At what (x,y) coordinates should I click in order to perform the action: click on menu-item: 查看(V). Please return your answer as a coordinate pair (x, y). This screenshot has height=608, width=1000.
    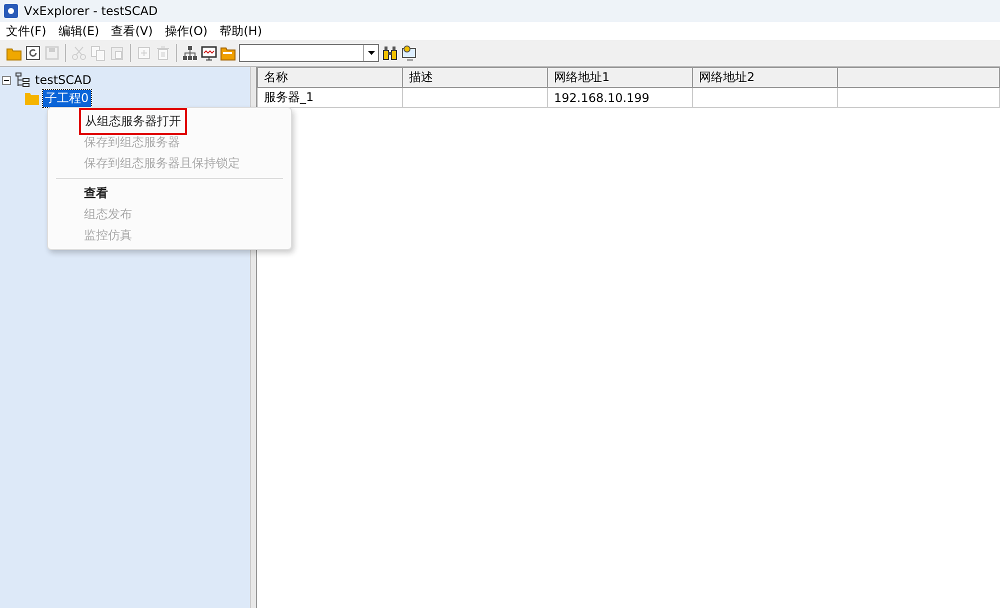
    Looking at the image, I should click on (132, 31).